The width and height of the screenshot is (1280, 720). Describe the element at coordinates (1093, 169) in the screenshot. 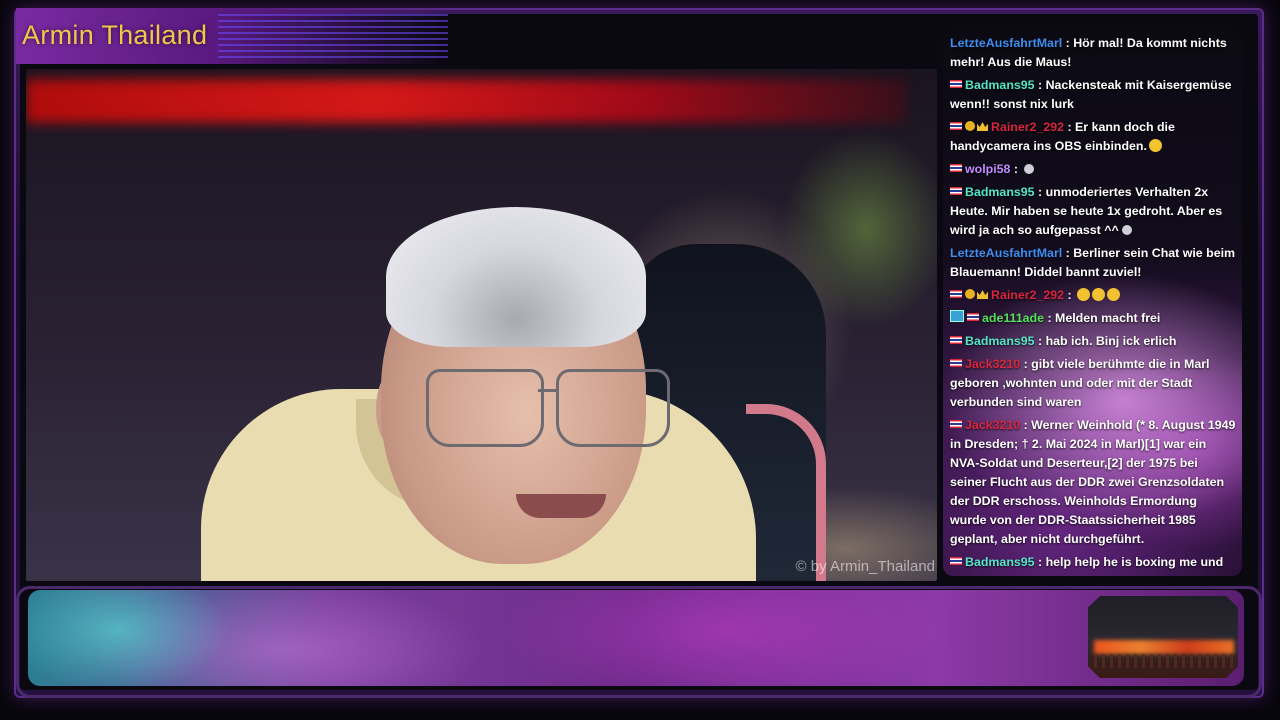

I see `chat-message: wolpi58 :` at that location.